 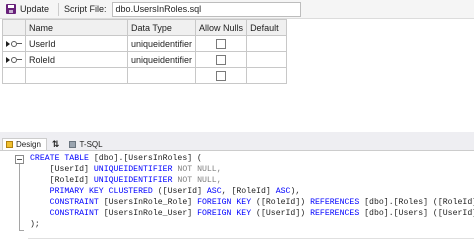 What do you see at coordinates (251, 238) in the screenshot?
I see `editor-bottom-rule` at bounding box center [251, 238].